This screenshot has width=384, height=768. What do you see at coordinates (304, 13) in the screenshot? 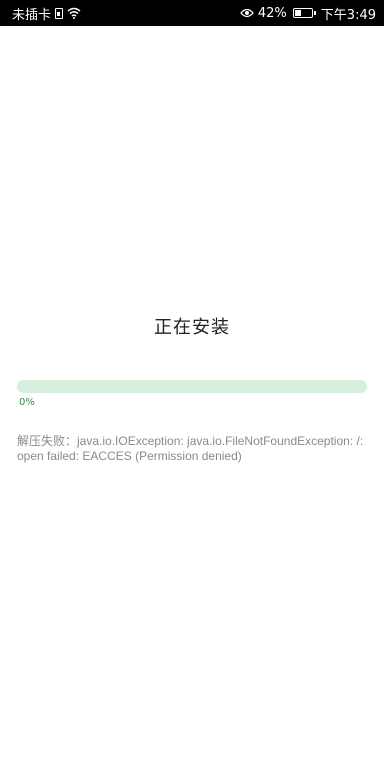
I see `battery-icon` at bounding box center [304, 13].